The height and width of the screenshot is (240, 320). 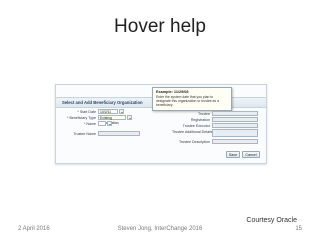 I want to click on trustee-description-field, so click(x=235, y=141).